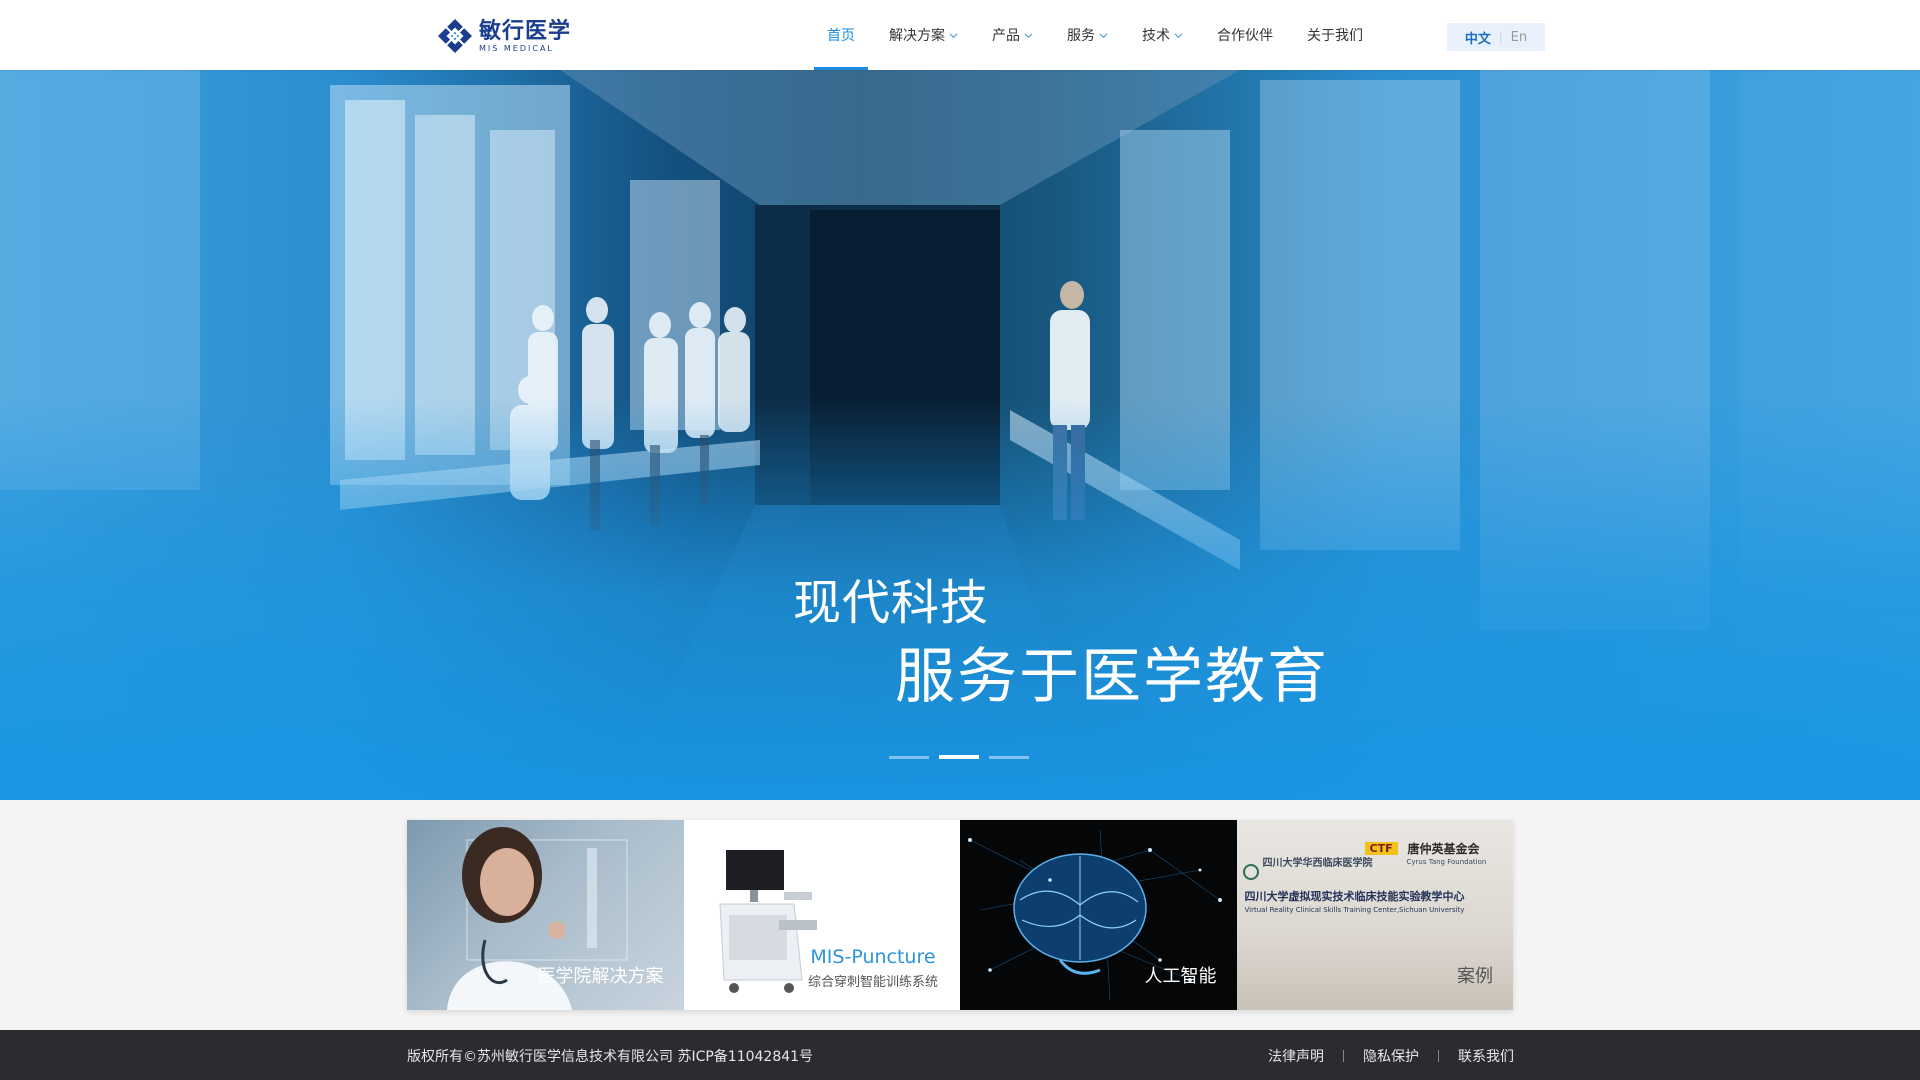  What do you see at coordinates (1112, 677) in the screenshot?
I see `hero-headline-line2: 服务于医学教育` at bounding box center [1112, 677].